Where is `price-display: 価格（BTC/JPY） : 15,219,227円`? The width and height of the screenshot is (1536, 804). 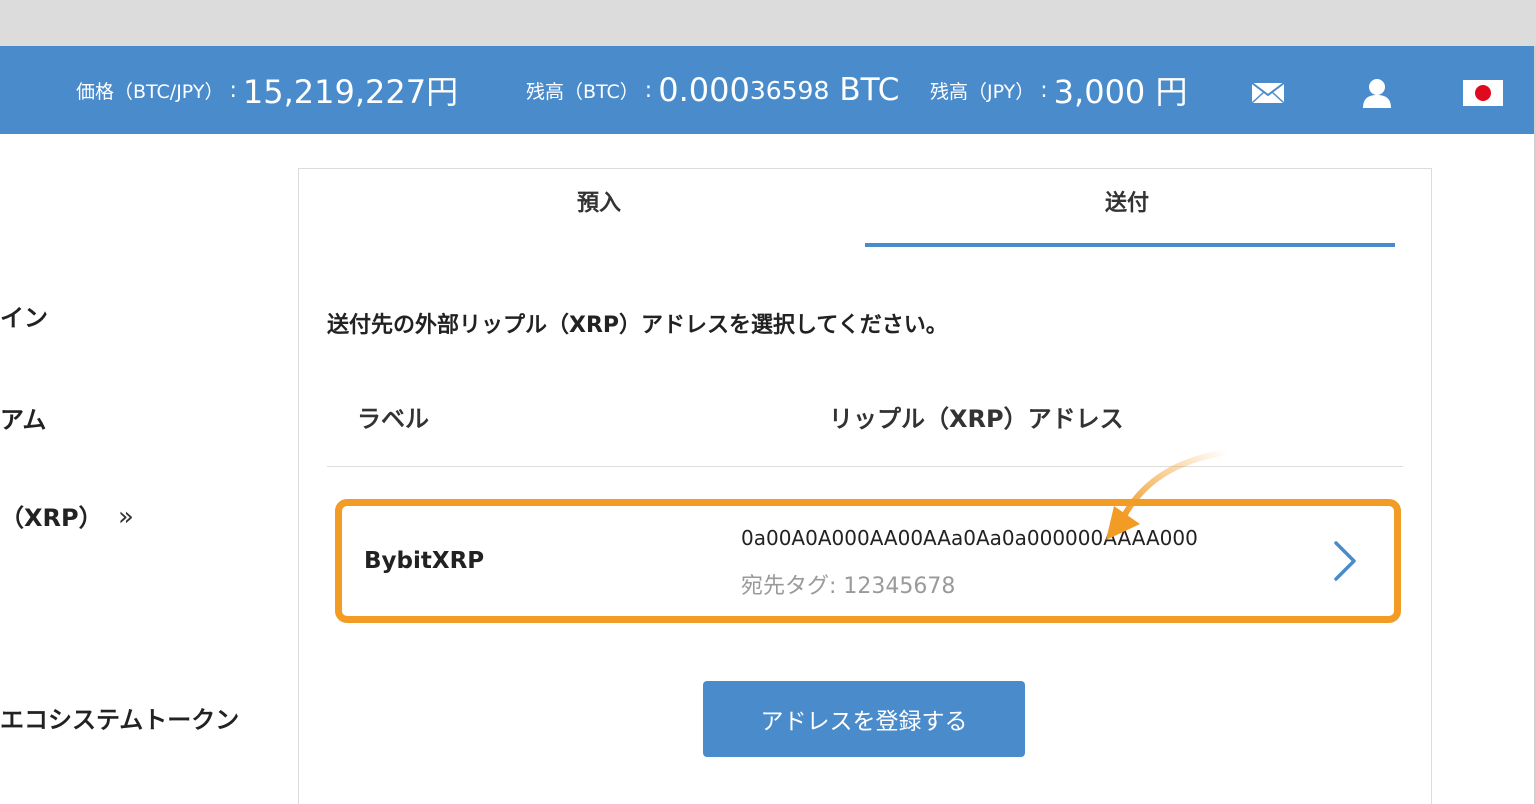 price-display: 価格（BTC/JPY） : 15,219,227円 is located at coordinates (267, 90).